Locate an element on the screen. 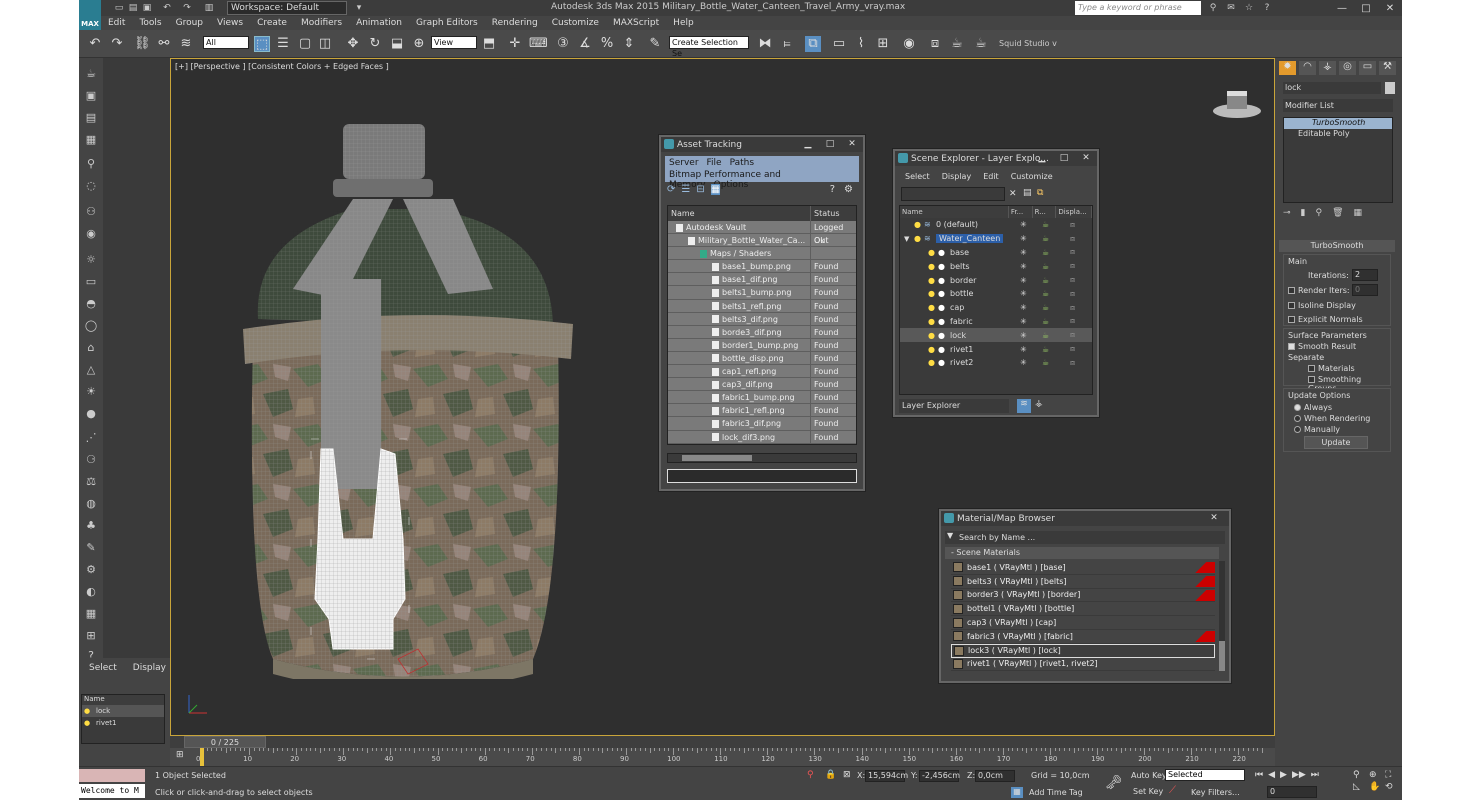 The width and height of the screenshot is (1480, 800). se-row-rivet1: ● ● rivet1 ✳ ☕ ⧈ is located at coordinates (996, 349).